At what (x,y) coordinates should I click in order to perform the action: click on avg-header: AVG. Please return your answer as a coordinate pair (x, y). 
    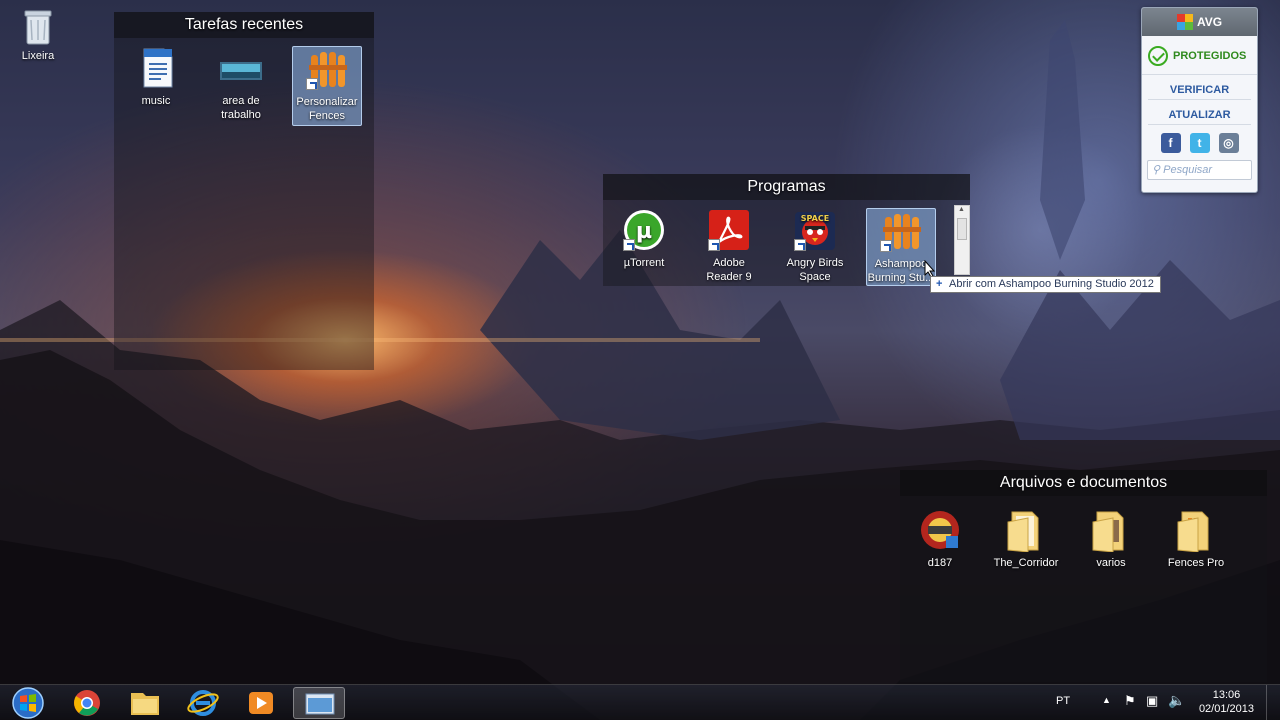
    Looking at the image, I should click on (1199, 22).